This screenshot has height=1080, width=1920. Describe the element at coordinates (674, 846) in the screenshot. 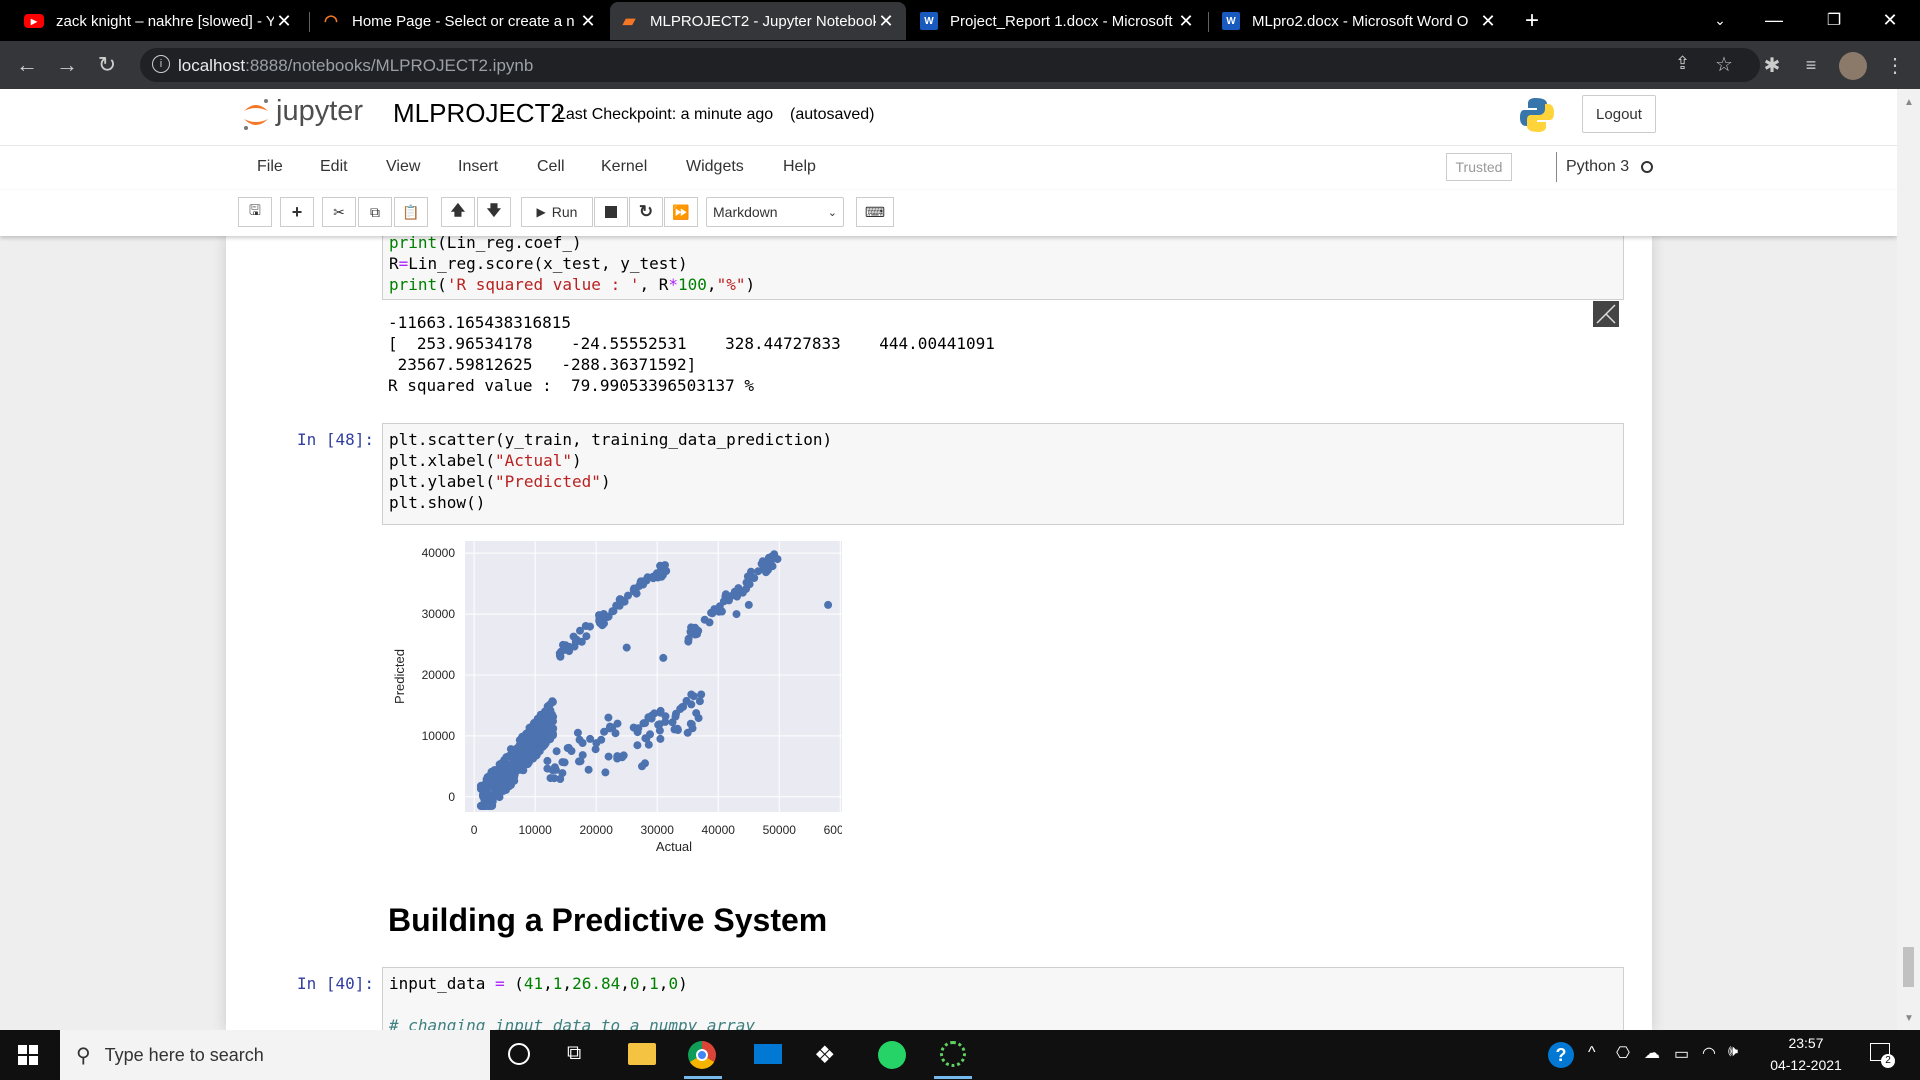

I see `x-axis-label: Actual` at that location.